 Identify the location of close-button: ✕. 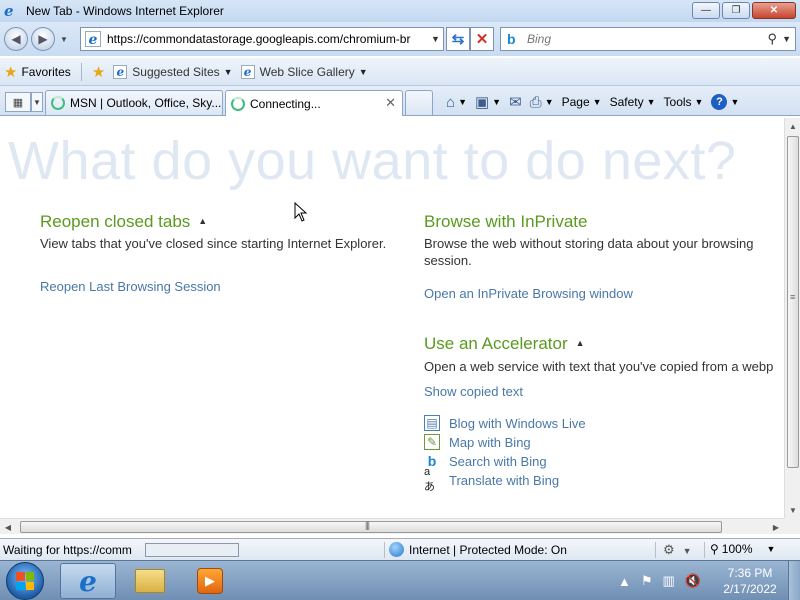
(774, 10).